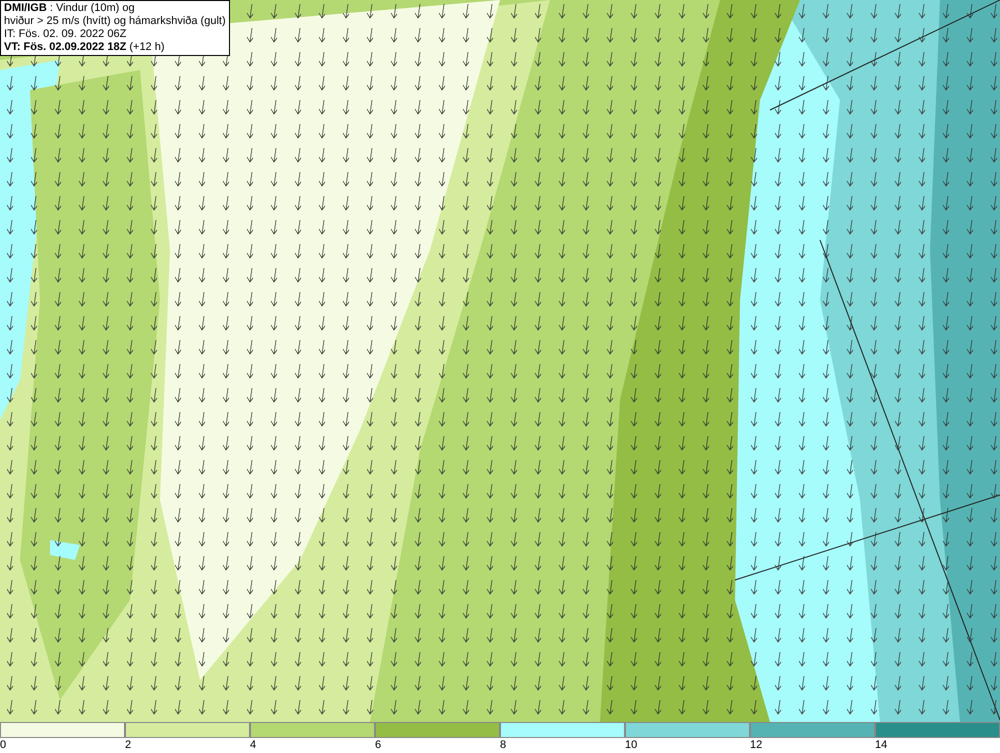  Describe the element at coordinates (128, 745) in the screenshot. I see `legend-label: 2` at that location.